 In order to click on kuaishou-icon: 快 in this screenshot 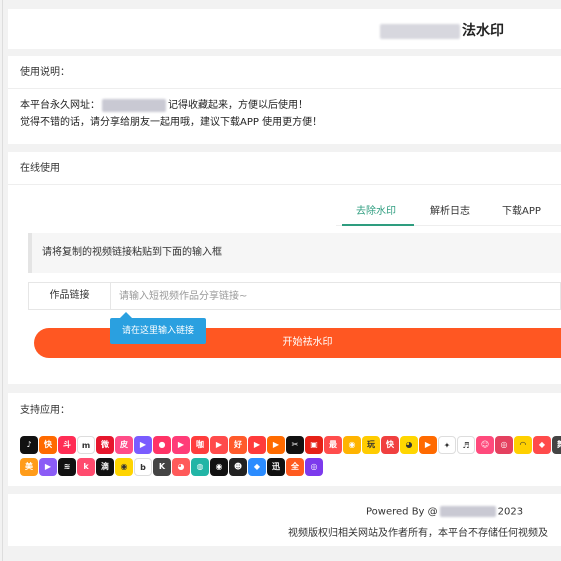, I will do `click(48, 445)`.